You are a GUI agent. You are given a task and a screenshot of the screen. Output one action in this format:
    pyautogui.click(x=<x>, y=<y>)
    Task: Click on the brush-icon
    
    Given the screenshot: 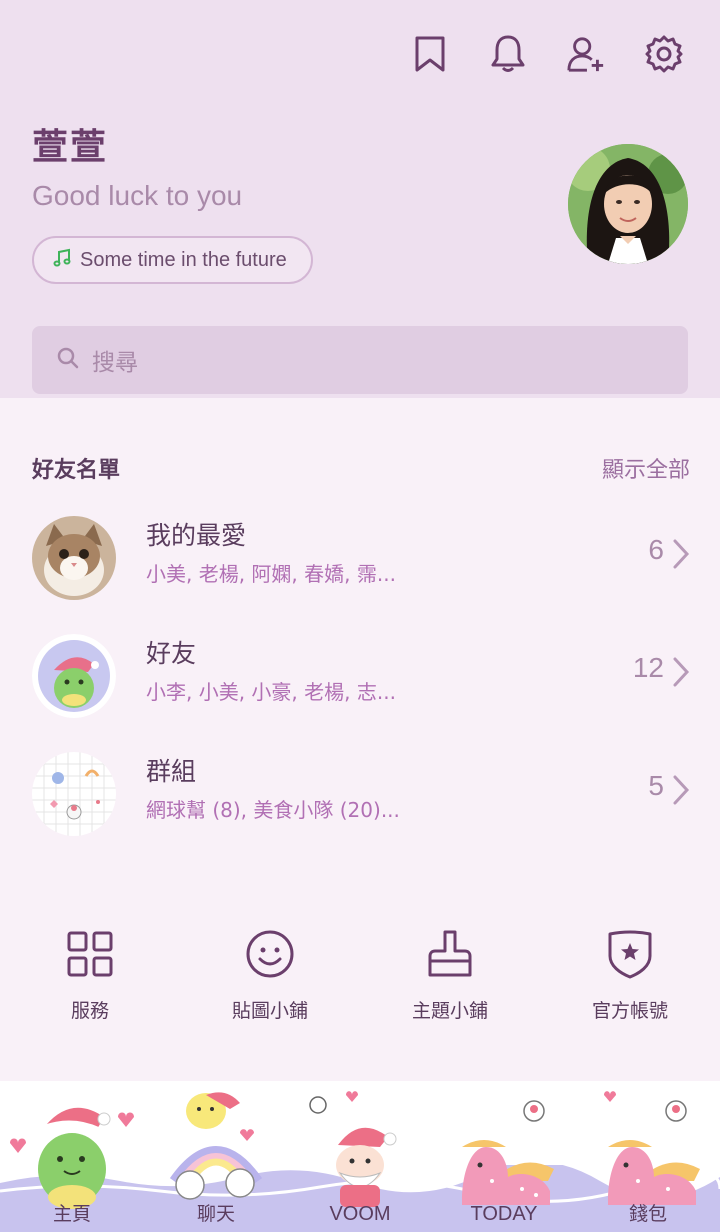 What is the action you would take?
    pyautogui.click(x=450, y=954)
    